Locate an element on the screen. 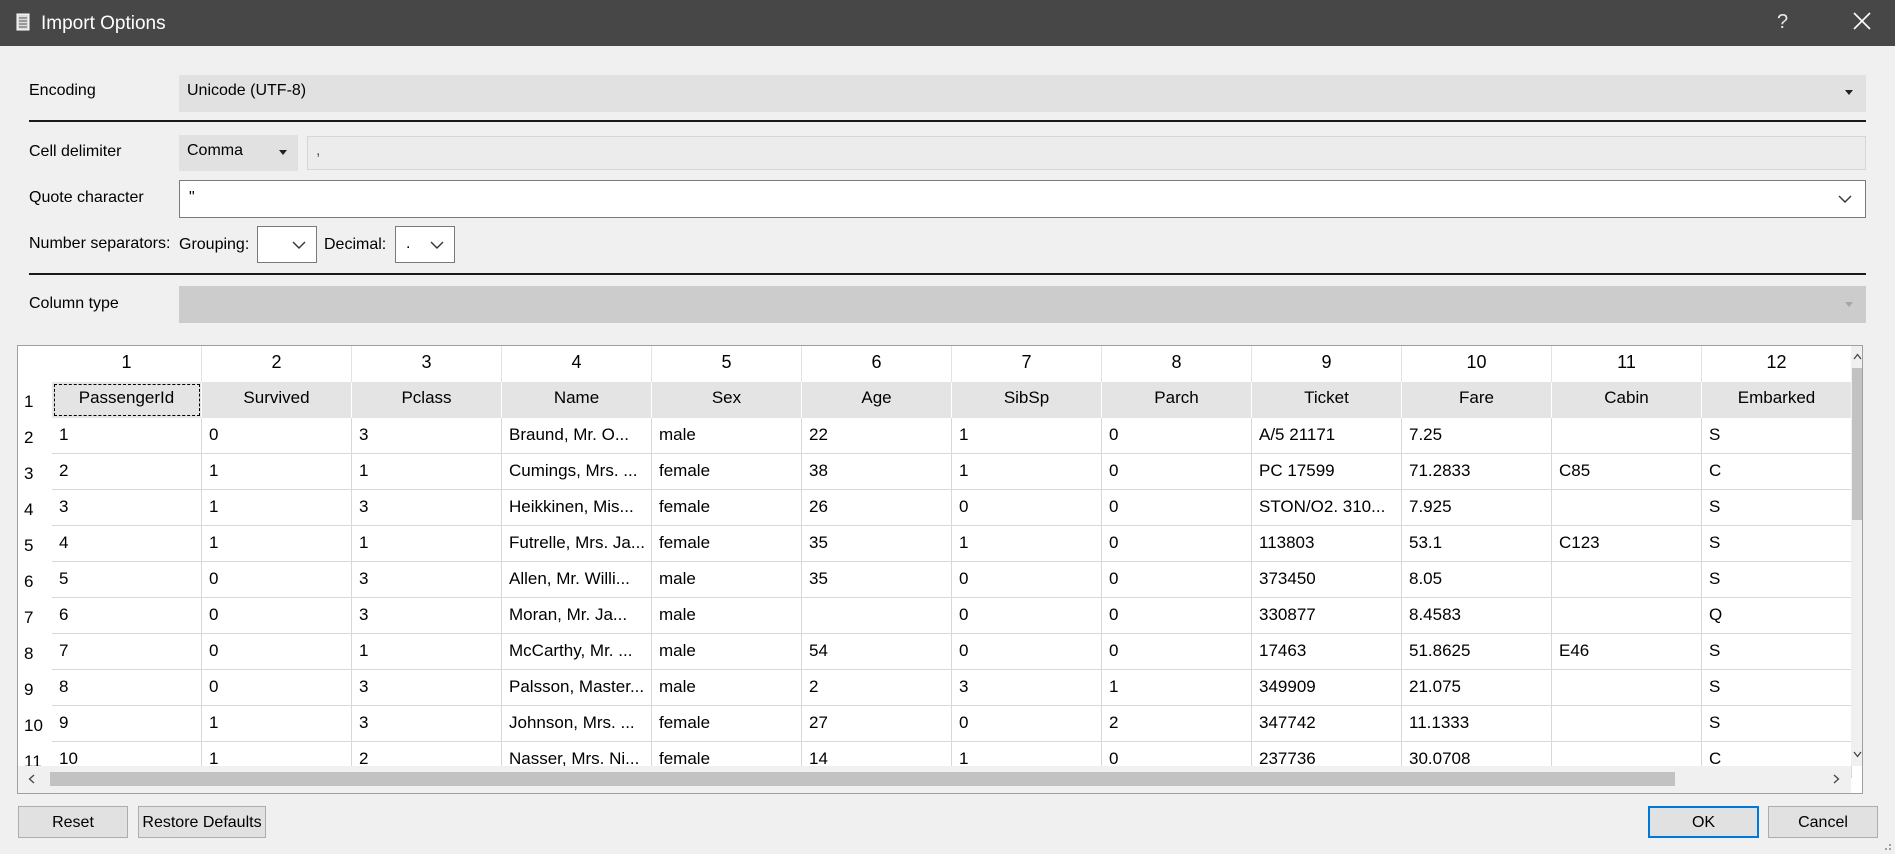 The image size is (1895, 854). cancel-button: Cancel is located at coordinates (1823, 822).